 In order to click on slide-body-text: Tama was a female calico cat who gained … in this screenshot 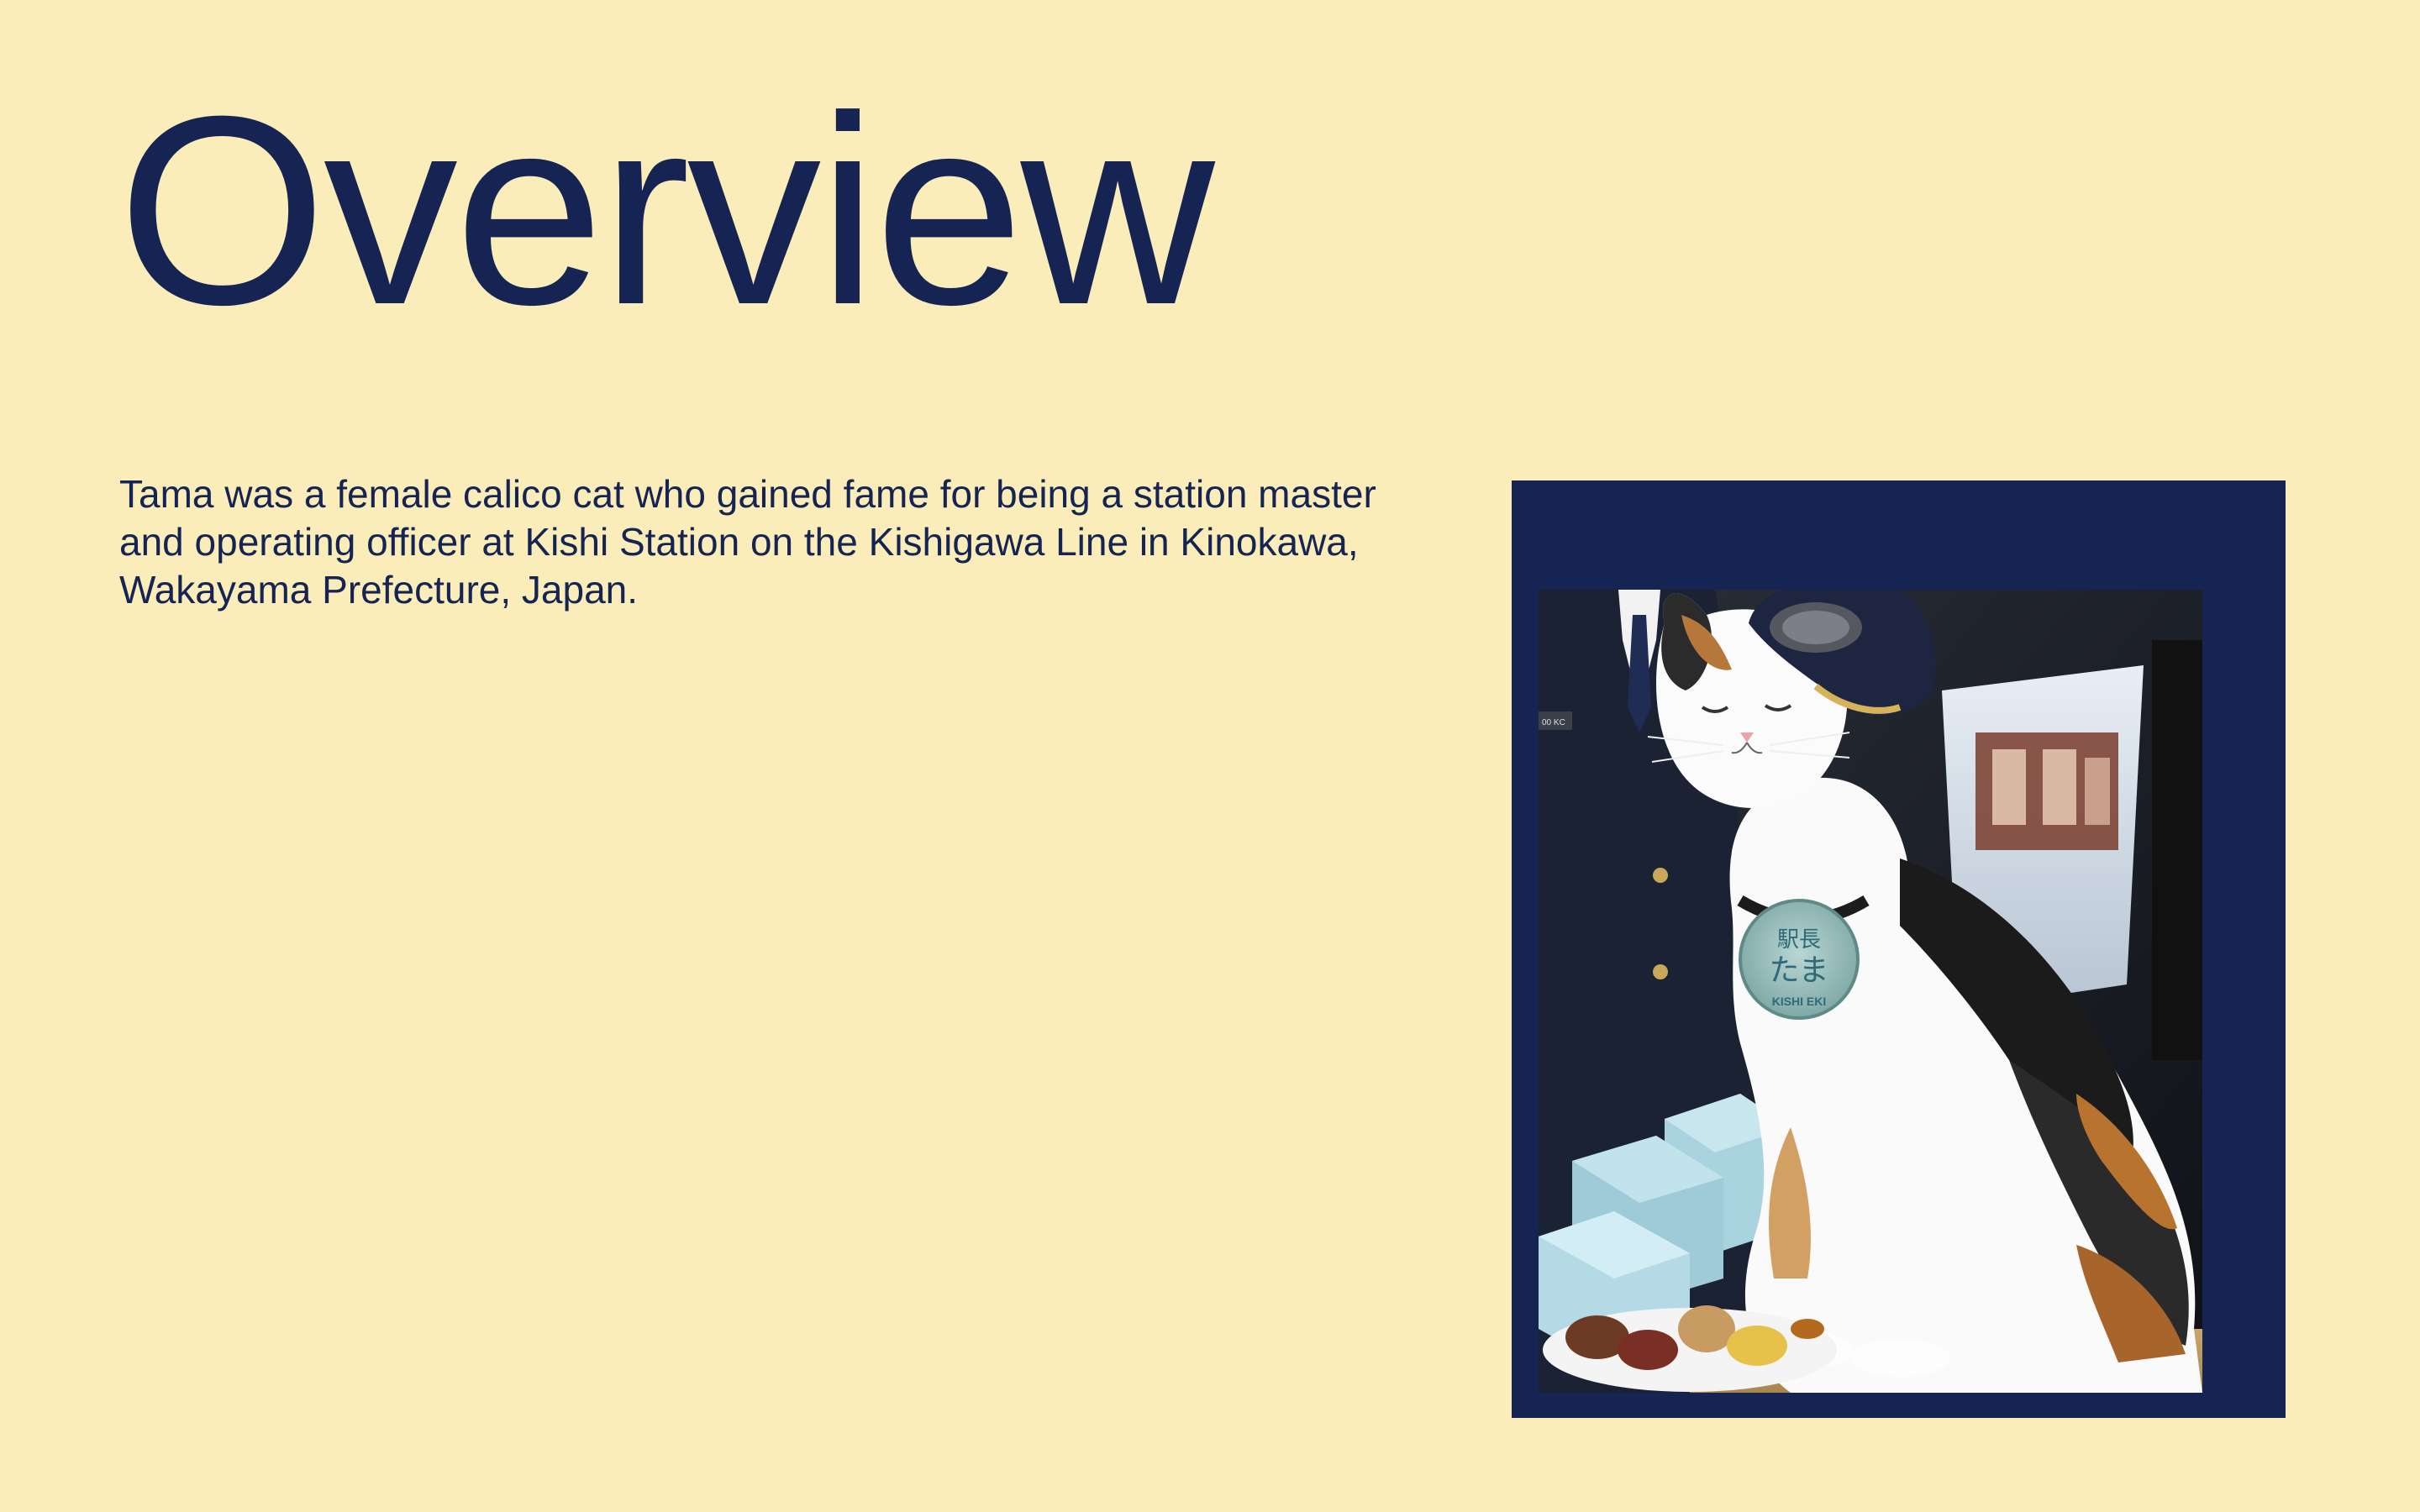, I will do `click(748, 542)`.